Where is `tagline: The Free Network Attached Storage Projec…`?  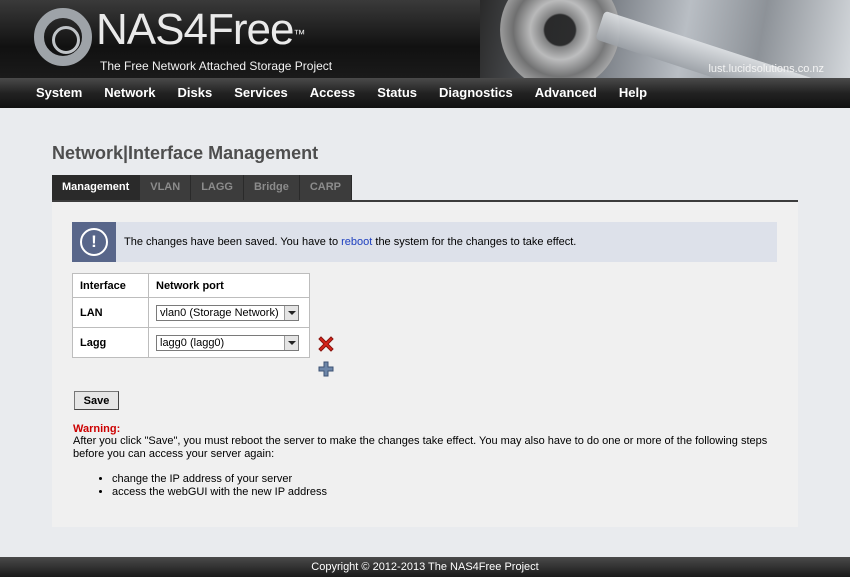 tagline: The Free Network Attached Storage Projec… is located at coordinates (216, 66).